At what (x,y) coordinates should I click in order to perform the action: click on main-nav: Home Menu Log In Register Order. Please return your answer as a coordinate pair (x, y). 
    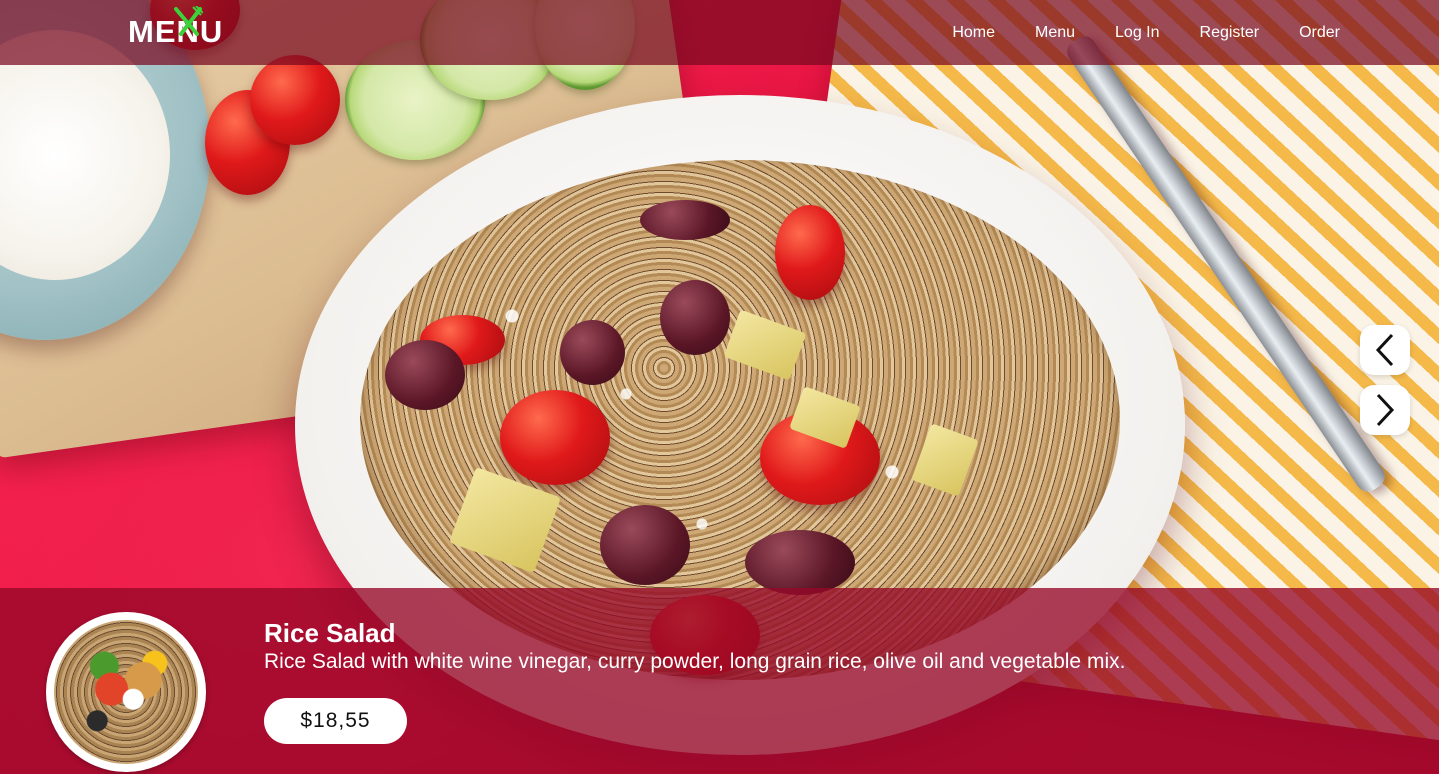
    Looking at the image, I should click on (1126, 32).